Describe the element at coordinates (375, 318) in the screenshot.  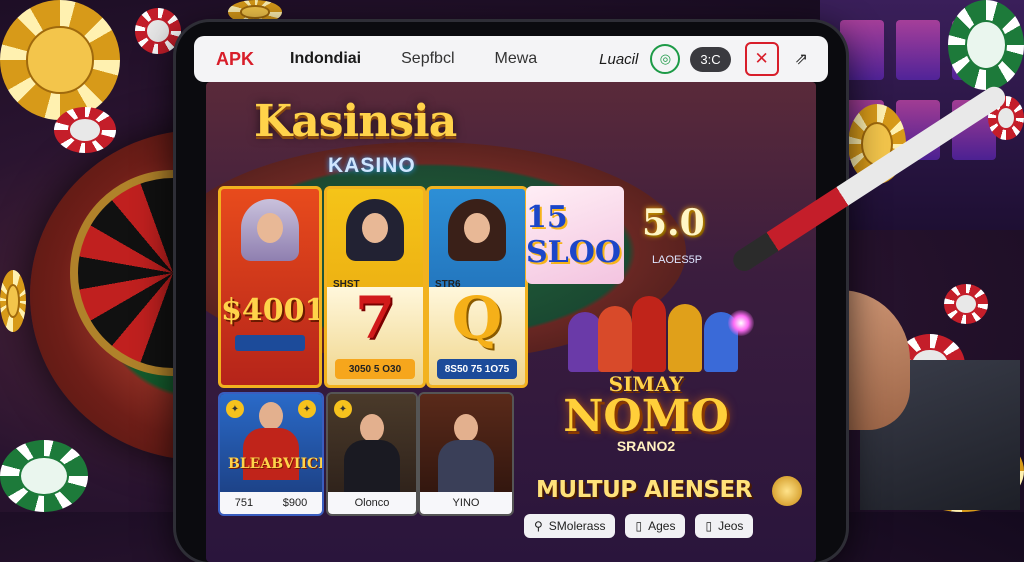
I see `card-symbol: 7` at that location.